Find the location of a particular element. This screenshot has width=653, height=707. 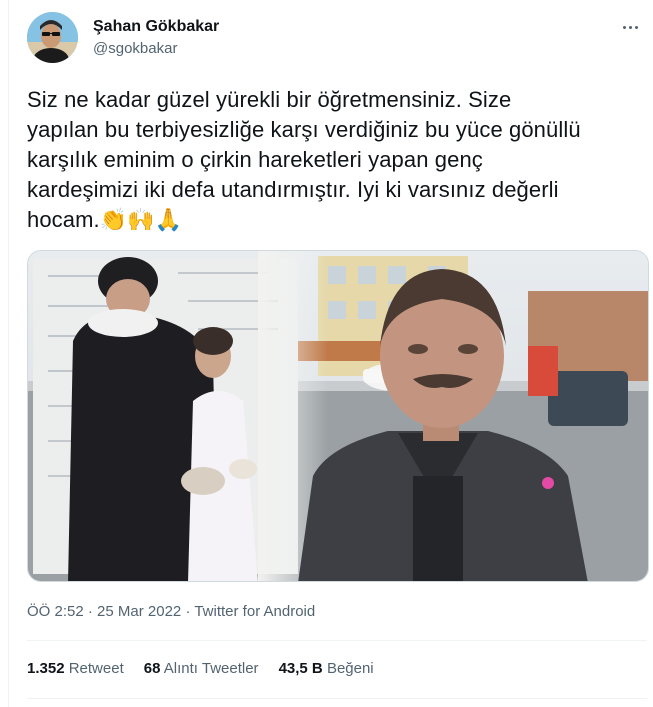

tweet-time: ÖÖ 2:52 is located at coordinates (55, 611).